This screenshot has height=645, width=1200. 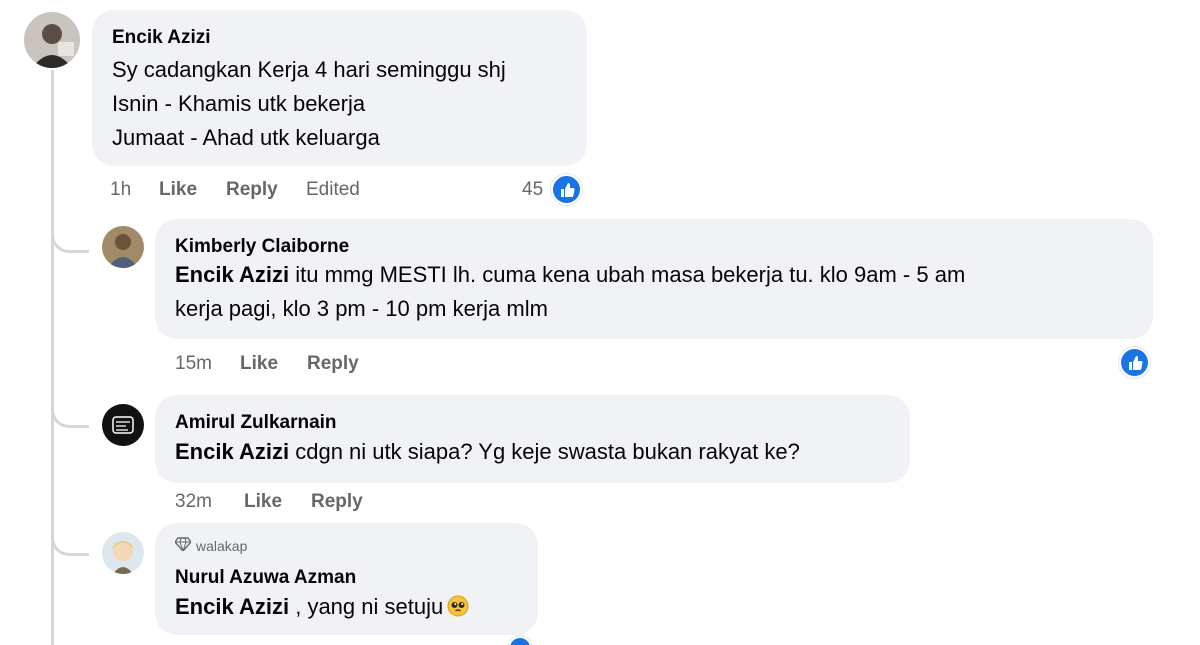 What do you see at coordinates (193, 502) in the screenshot?
I see `comment-timestamp: 32m` at bounding box center [193, 502].